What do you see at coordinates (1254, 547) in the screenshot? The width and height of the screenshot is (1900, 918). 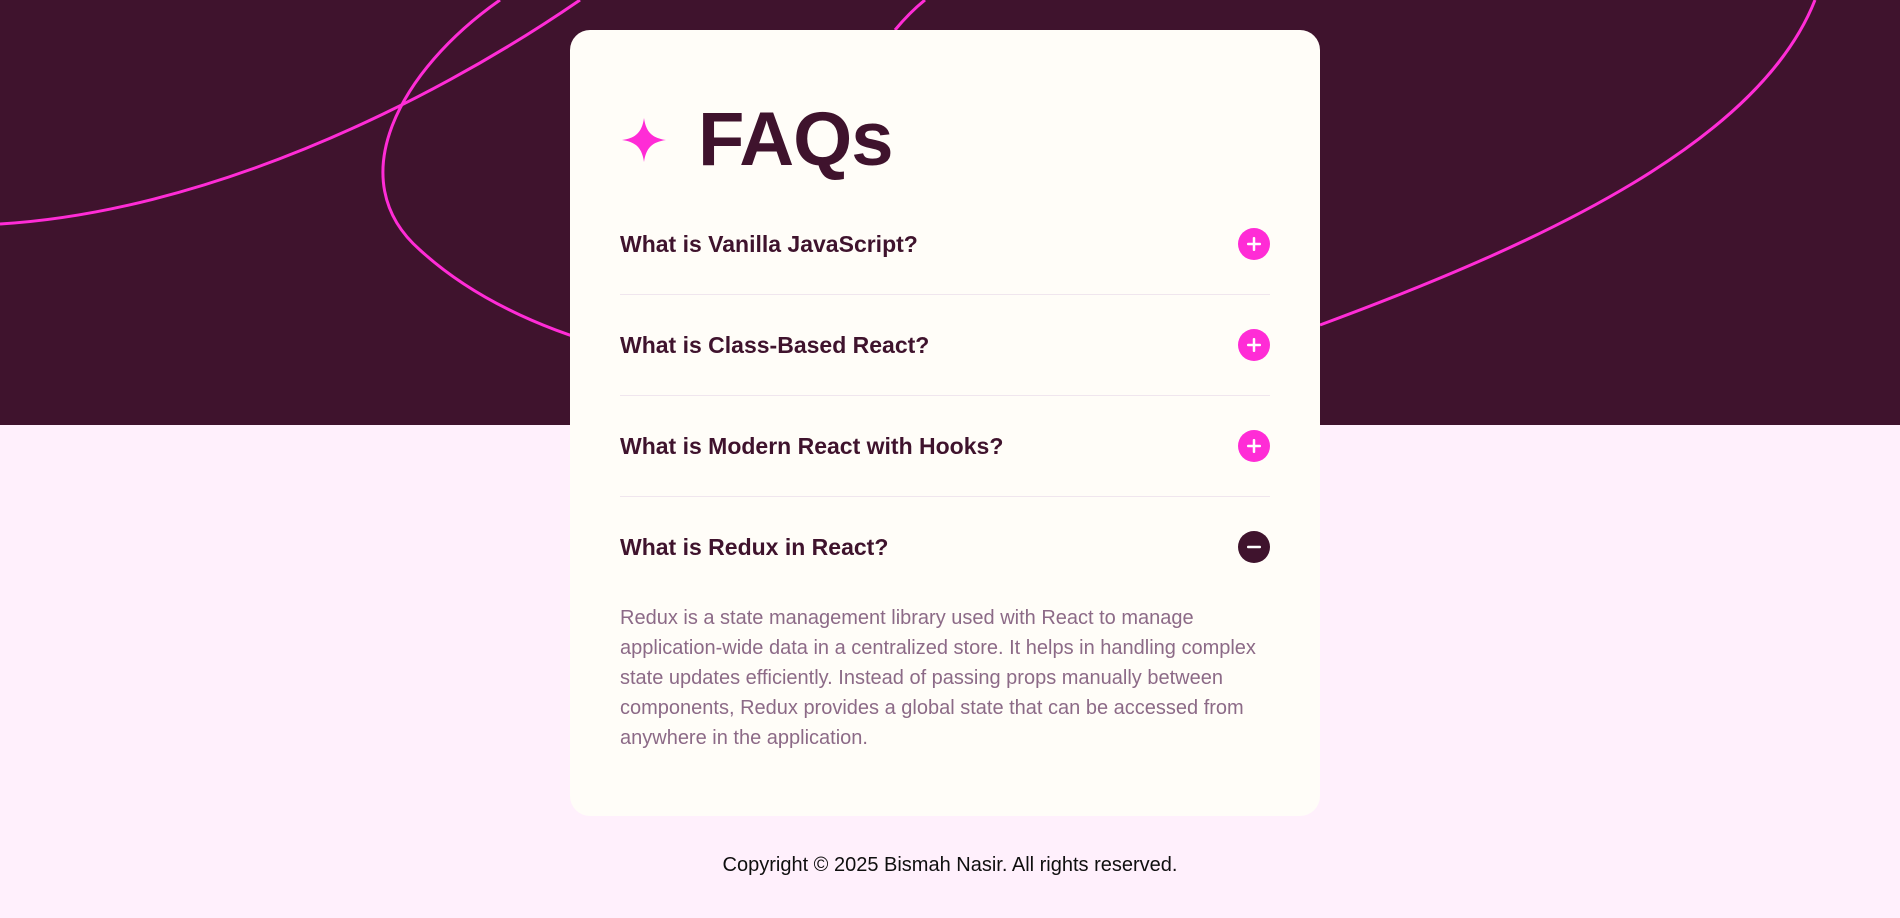 I see `minus-icon` at bounding box center [1254, 547].